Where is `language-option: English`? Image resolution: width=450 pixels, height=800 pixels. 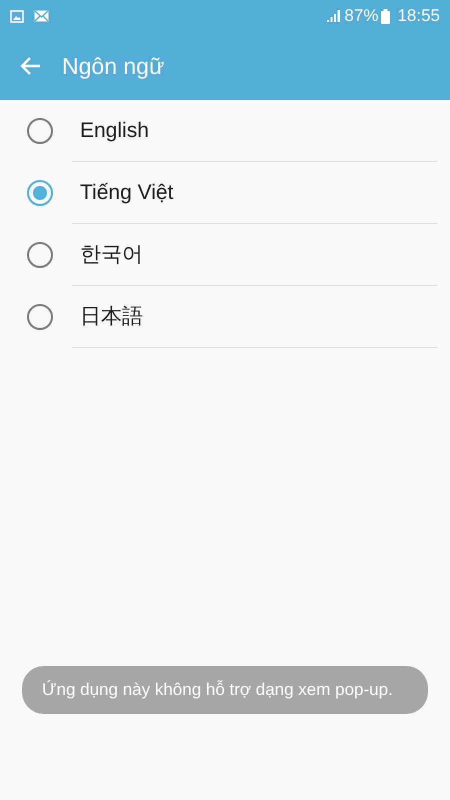
language-option: English is located at coordinates (225, 131).